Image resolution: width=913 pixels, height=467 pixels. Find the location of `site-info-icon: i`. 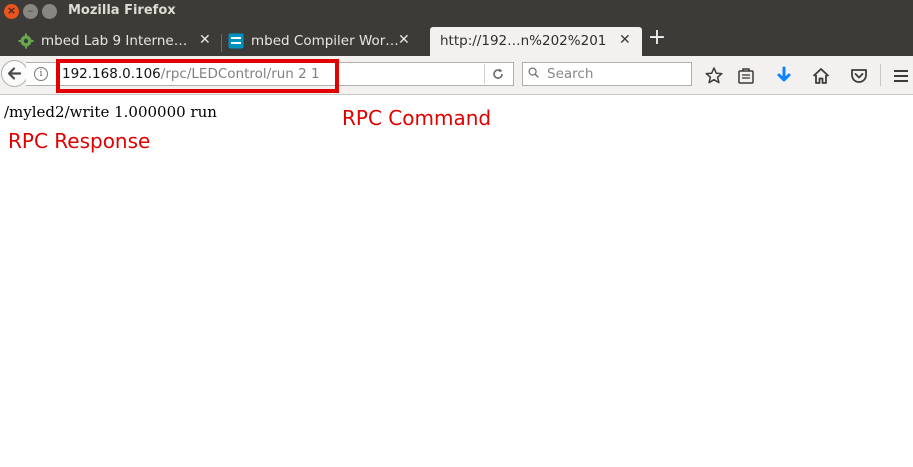

site-info-icon: i is located at coordinates (41, 74).